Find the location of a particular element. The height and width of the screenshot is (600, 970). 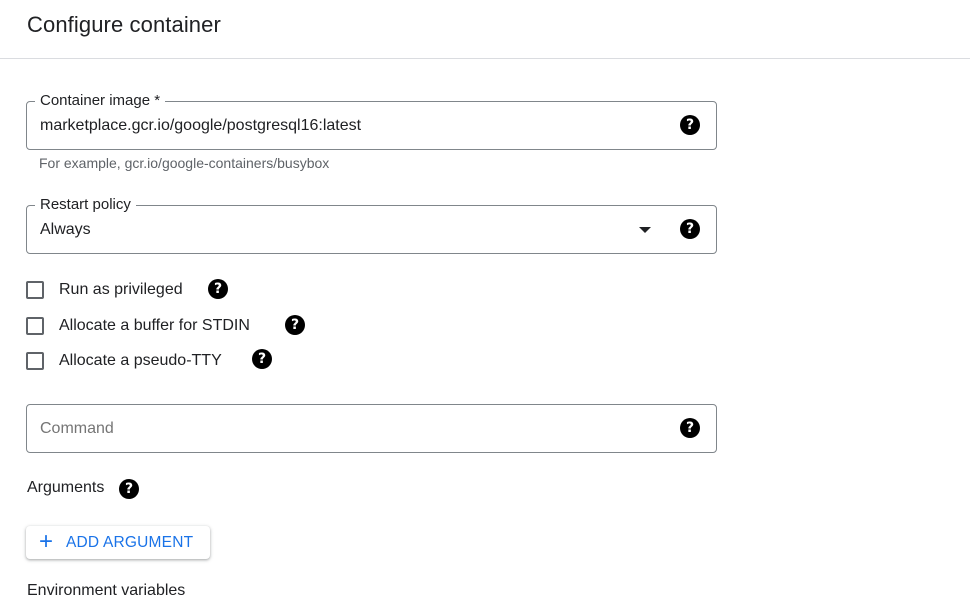

stdin-checkbox-label: Allocate a buffer for STDIN is located at coordinates (154, 325).